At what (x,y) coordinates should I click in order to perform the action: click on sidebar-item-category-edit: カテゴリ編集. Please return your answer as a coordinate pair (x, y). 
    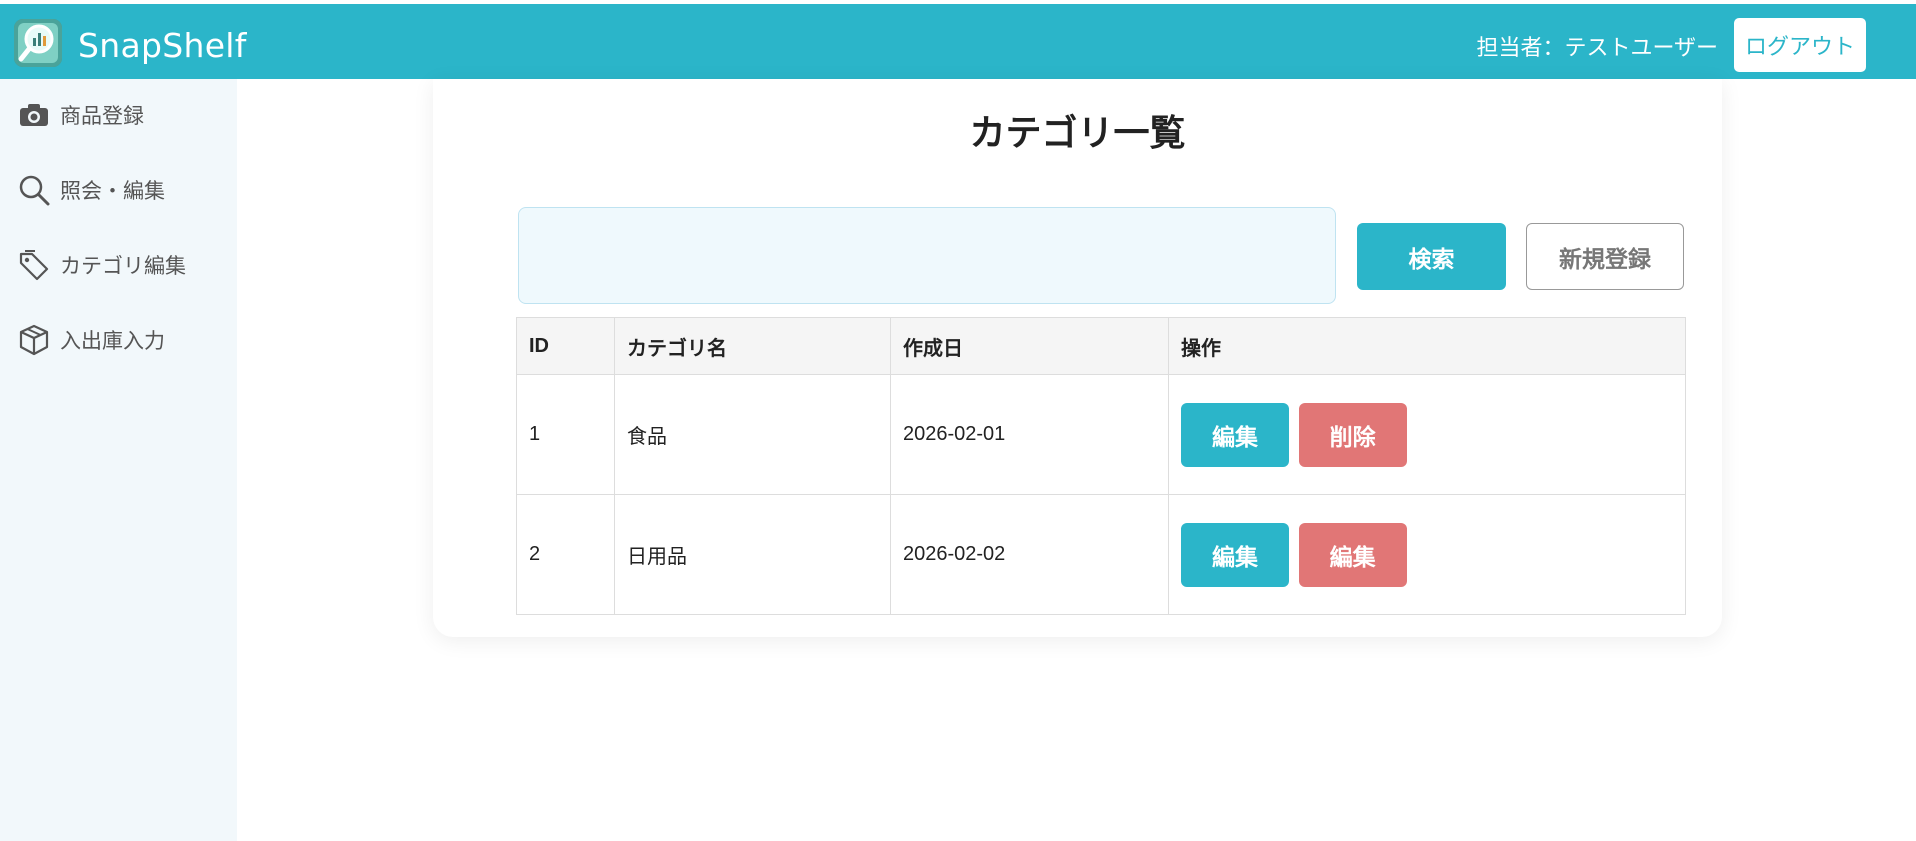
    Looking at the image, I should click on (102, 265).